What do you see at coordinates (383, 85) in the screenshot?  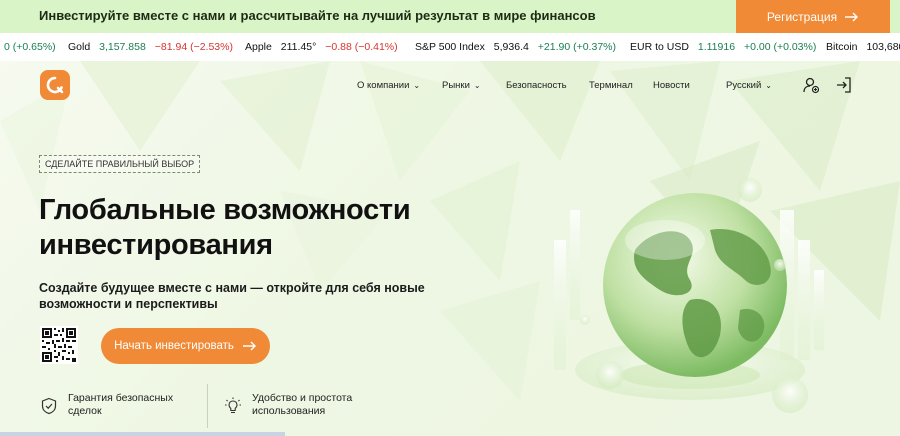 I see `nav-label: О компании` at bounding box center [383, 85].